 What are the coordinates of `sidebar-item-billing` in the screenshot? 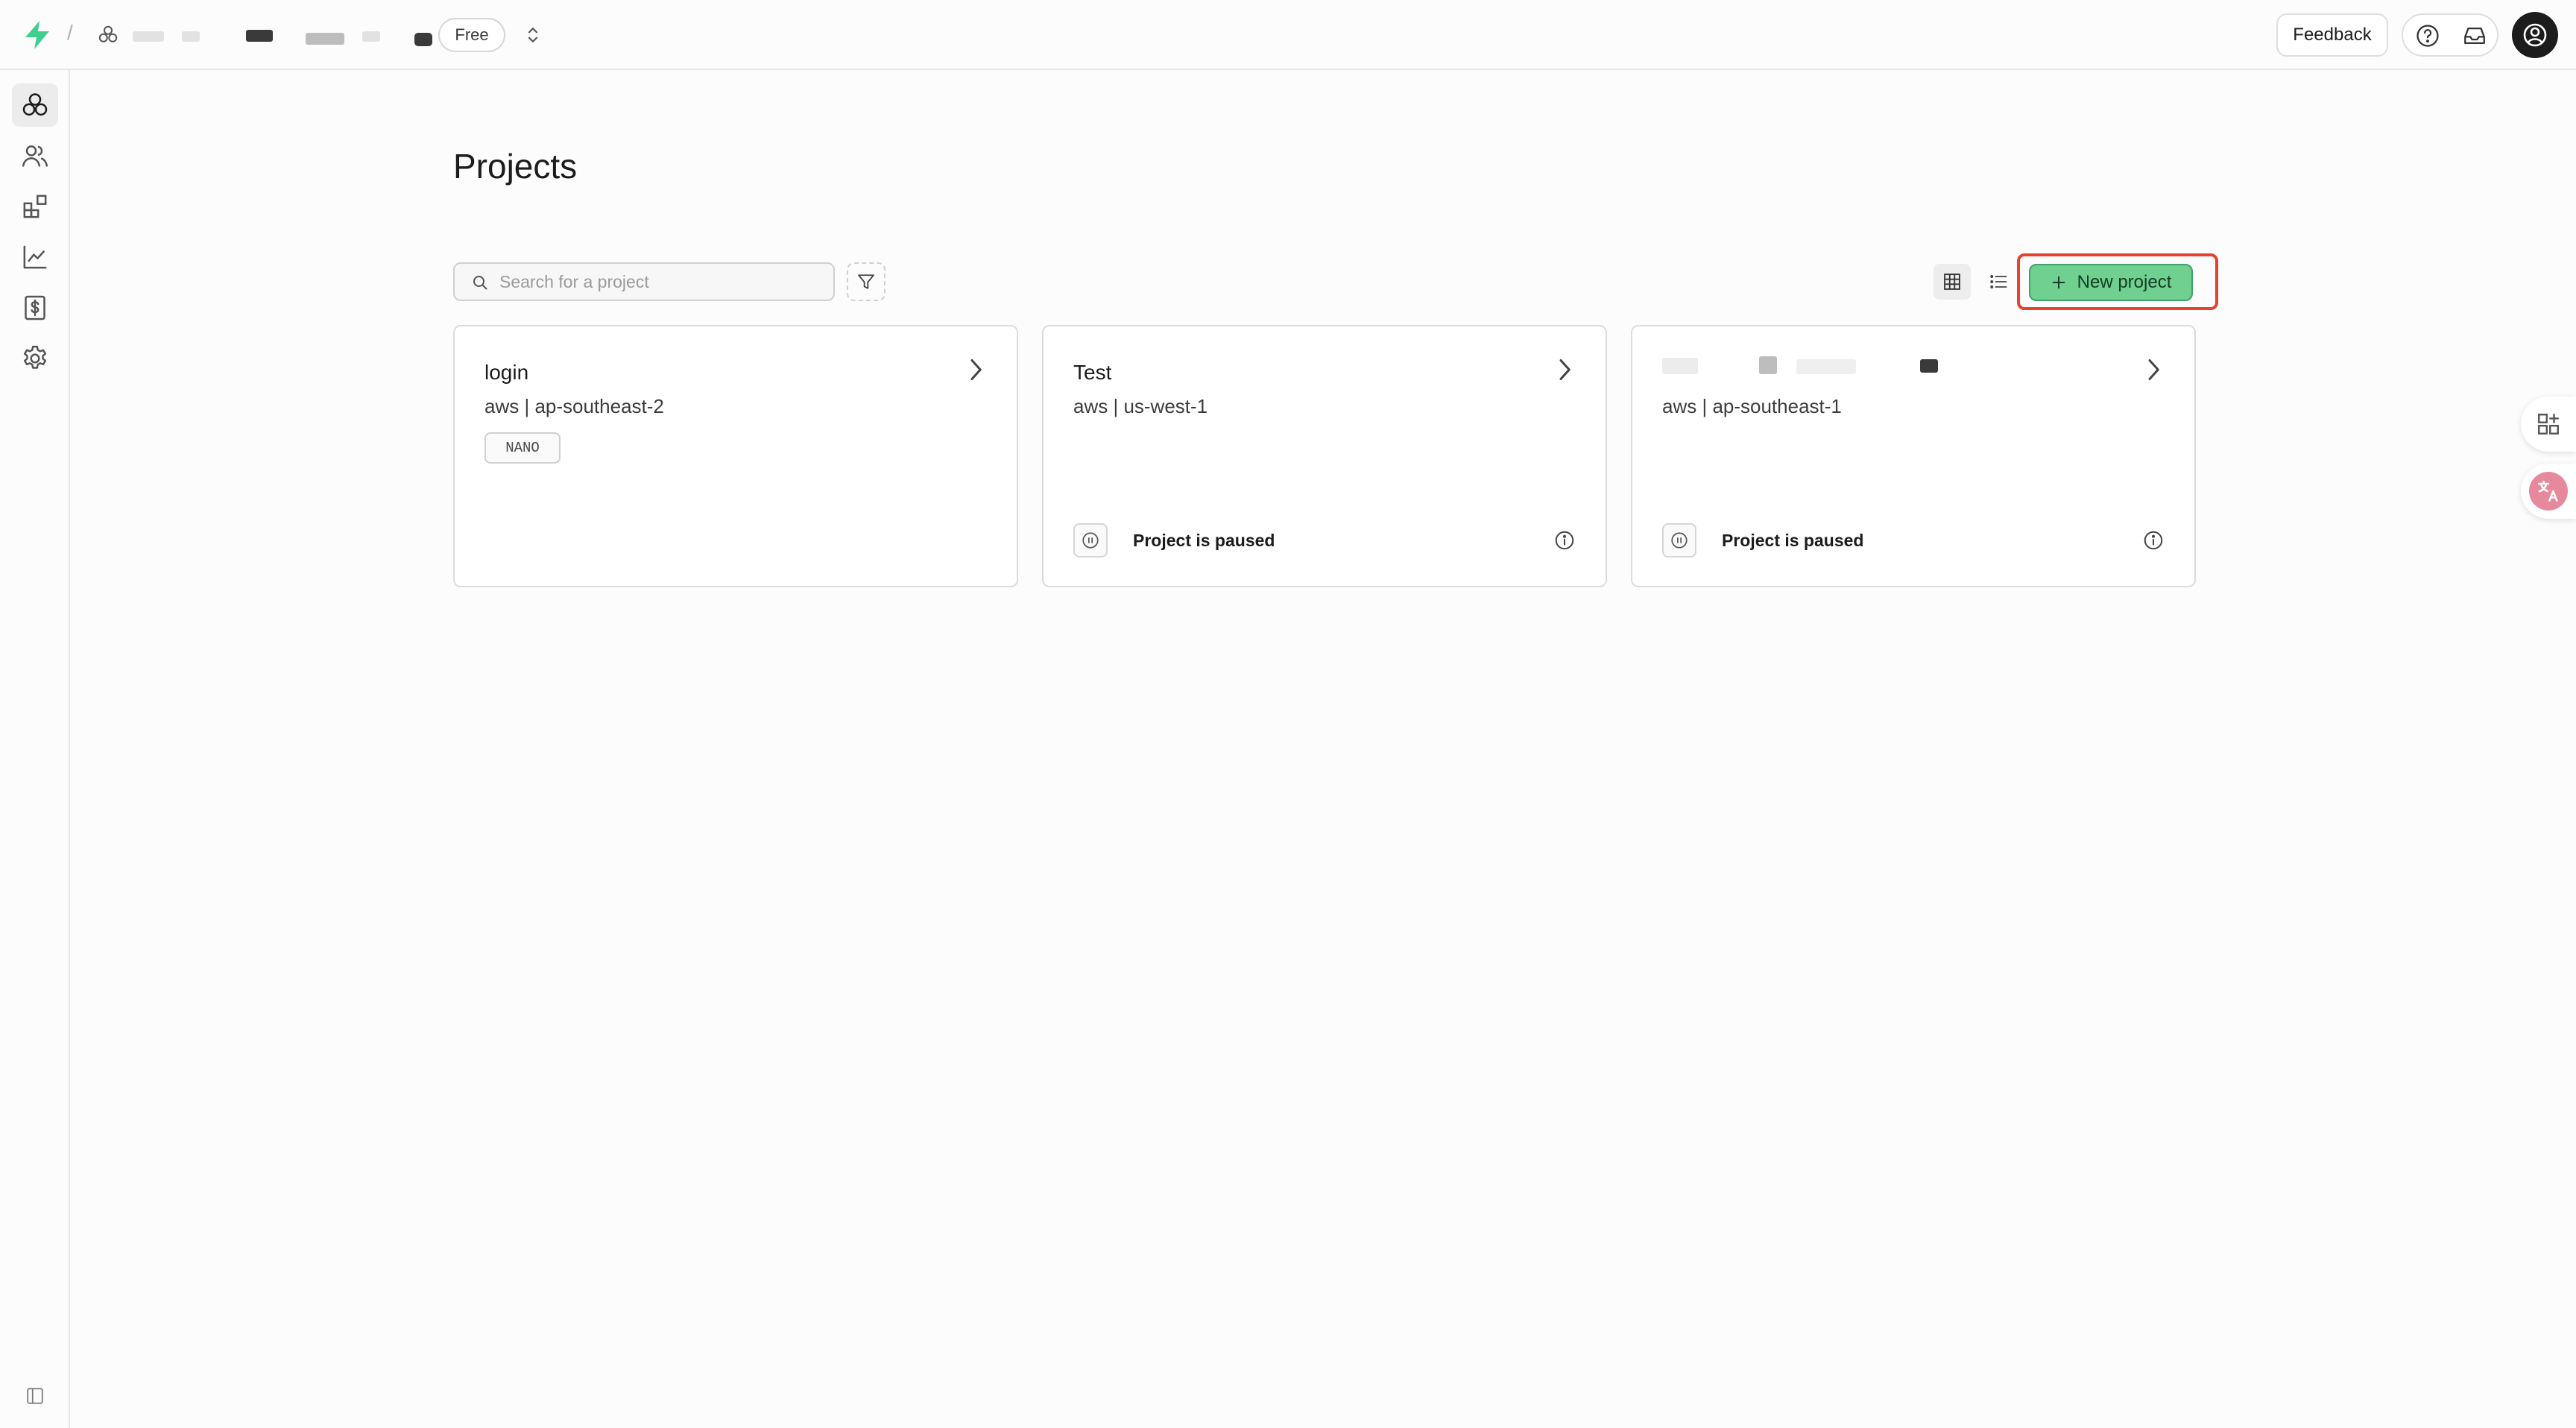 It's located at (35, 307).